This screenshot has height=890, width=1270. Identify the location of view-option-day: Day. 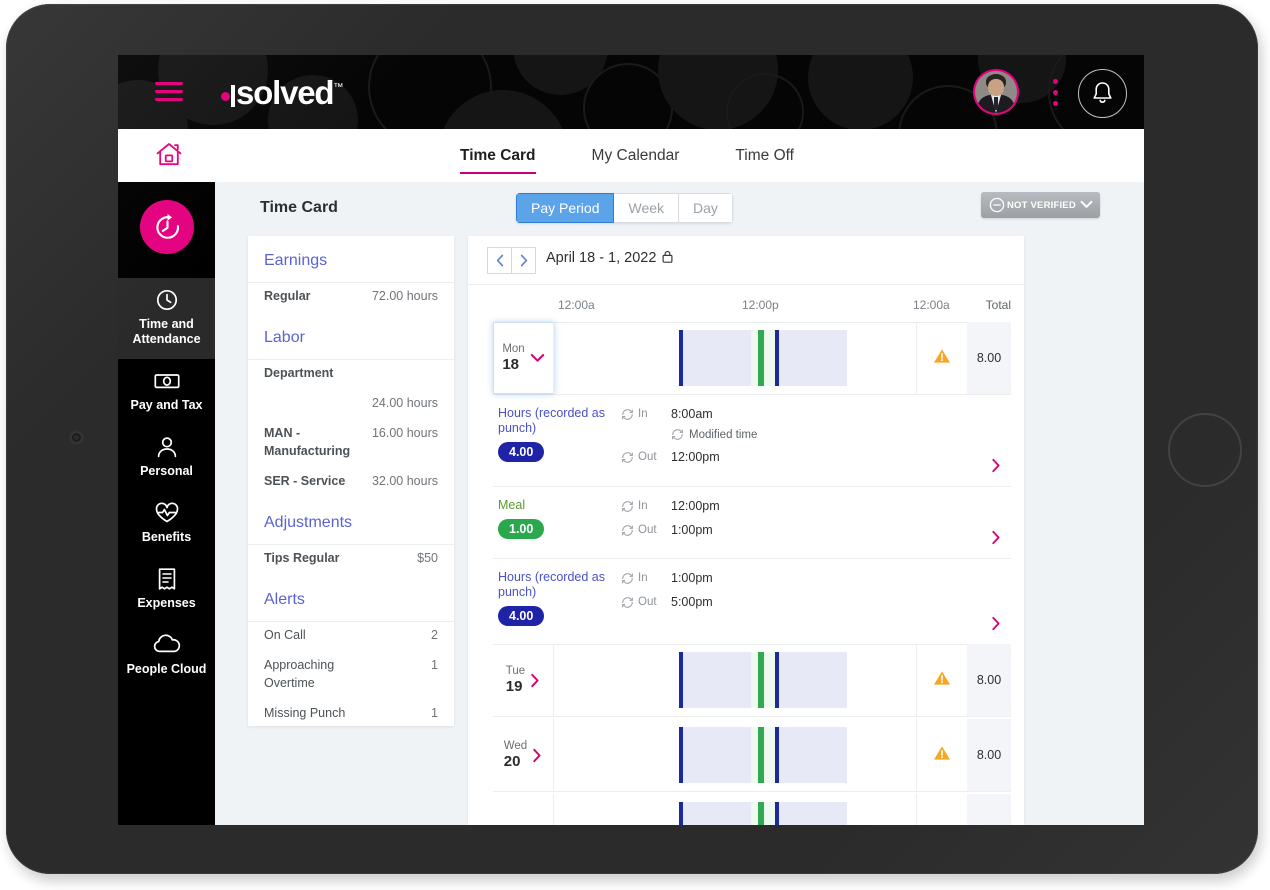
(706, 208).